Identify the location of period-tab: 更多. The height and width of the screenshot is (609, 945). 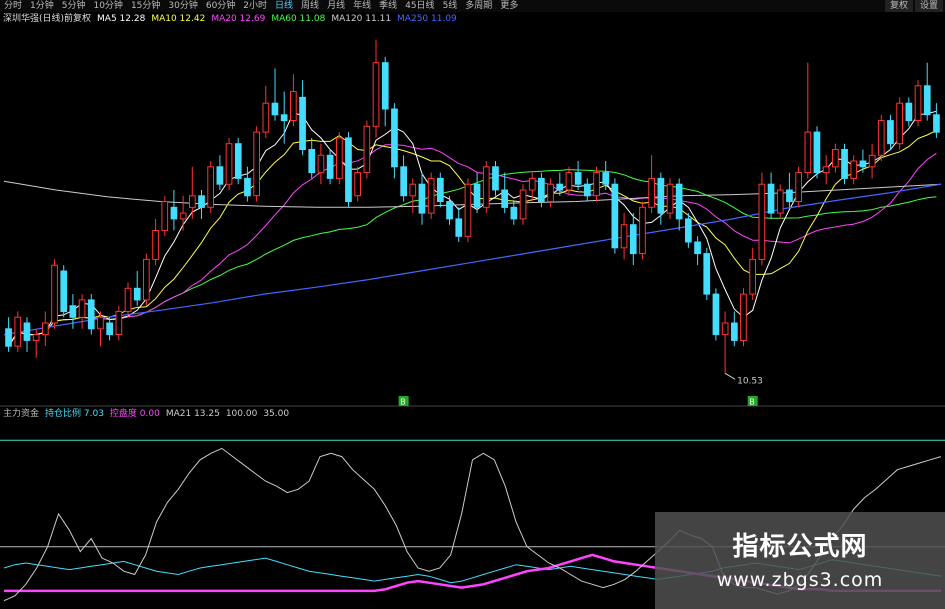
(509, 6).